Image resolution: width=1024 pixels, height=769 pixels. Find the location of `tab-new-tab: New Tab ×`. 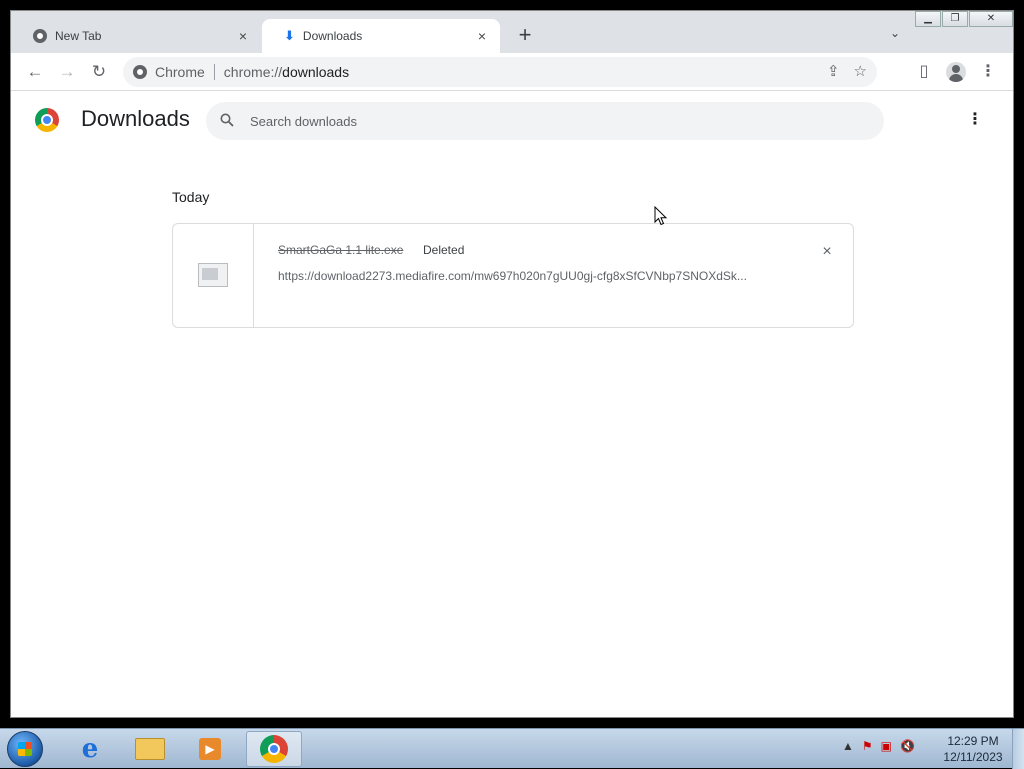

tab-new-tab: New Tab × is located at coordinates (136, 36).